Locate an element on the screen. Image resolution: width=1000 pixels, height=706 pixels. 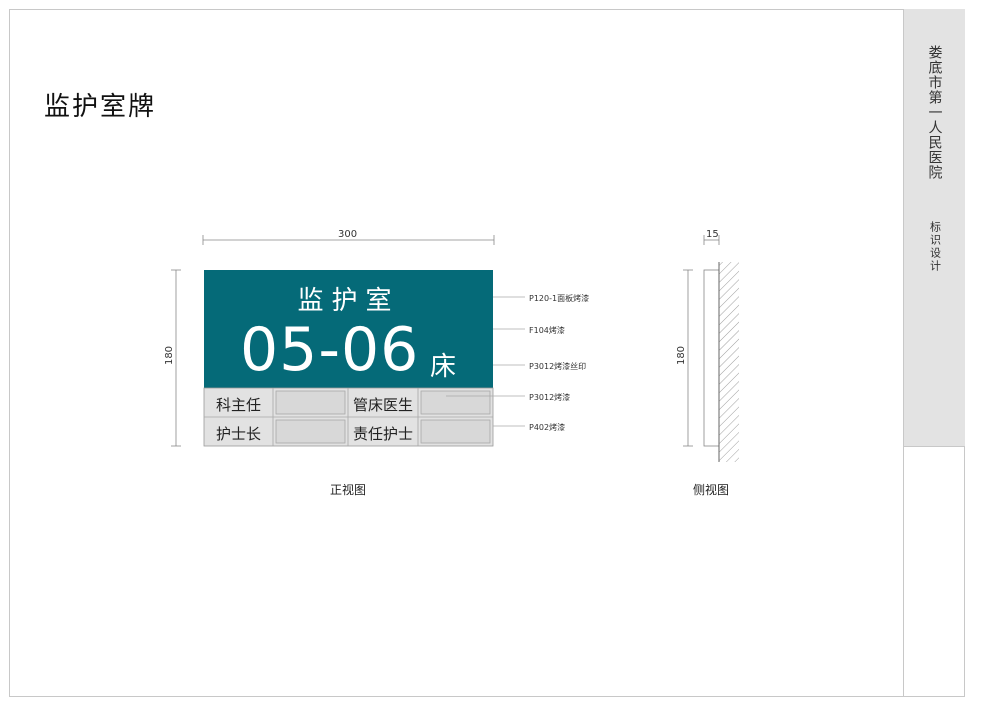
spec-frame: P402烤漆 is located at coordinates (547, 427).